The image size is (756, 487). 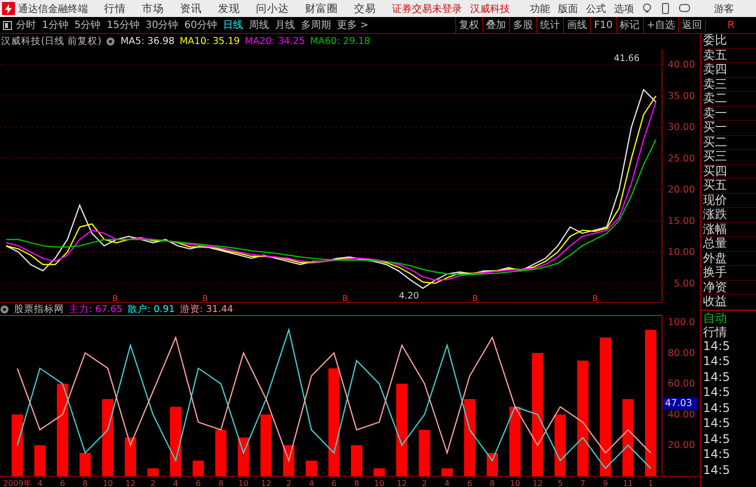 I want to click on quote-label: 涨跌, so click(x=728, y=215).